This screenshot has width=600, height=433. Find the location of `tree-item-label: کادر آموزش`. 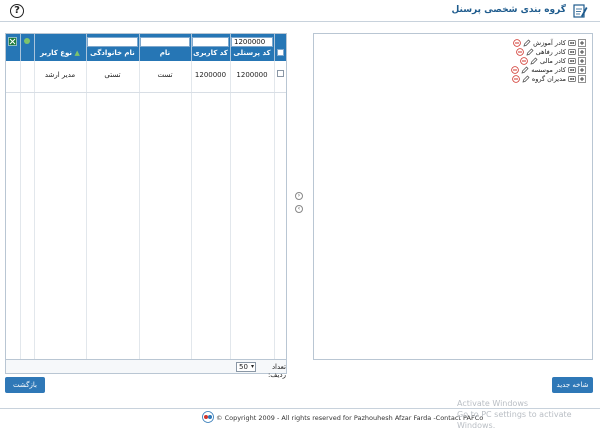

tree-item-label: کادر آموزش is located at coordinates (549, 42).